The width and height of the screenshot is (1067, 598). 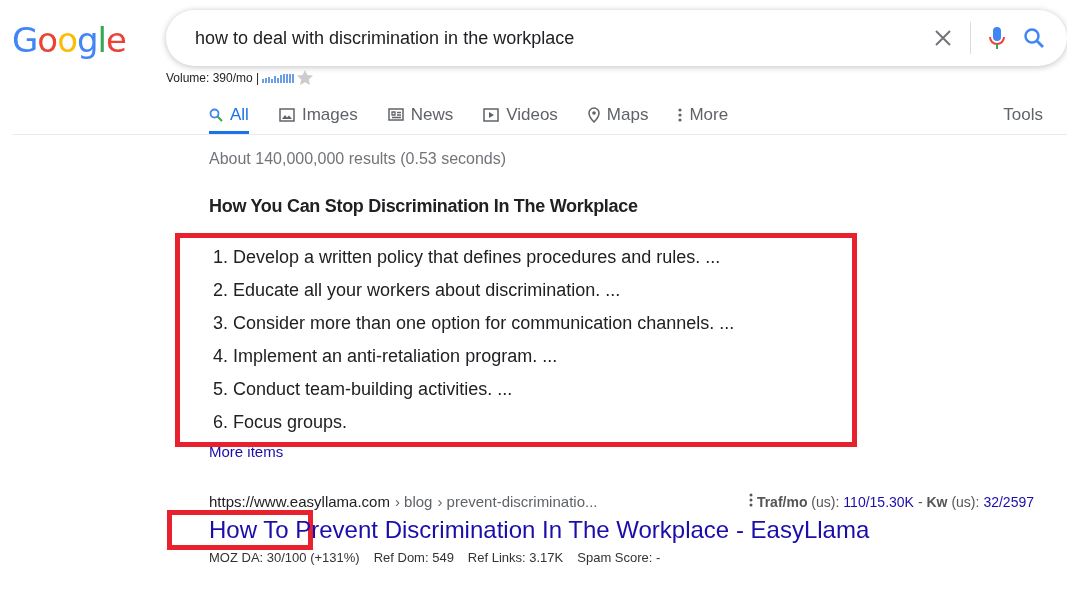 What do you see at coordinates (281, 422) in the screenshot?
I see `list-item: 6. Focus groups.` at bounding box center [281, 422].